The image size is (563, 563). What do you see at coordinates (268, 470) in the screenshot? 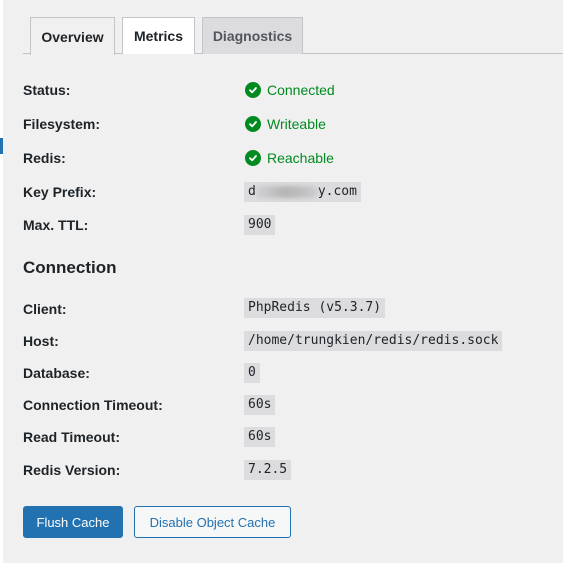
I see `redis-version-value: 7.2.5` at bounding box center [268, 470].